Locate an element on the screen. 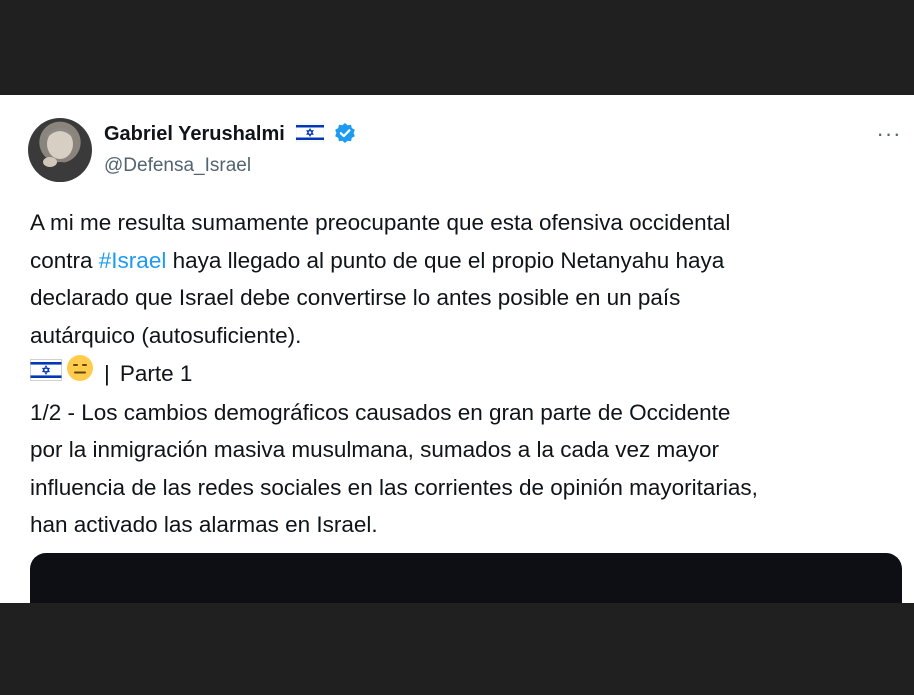 Image resolution: width=914 pixels, height=695 pixels. avatar is located at coordinates (60, 150).